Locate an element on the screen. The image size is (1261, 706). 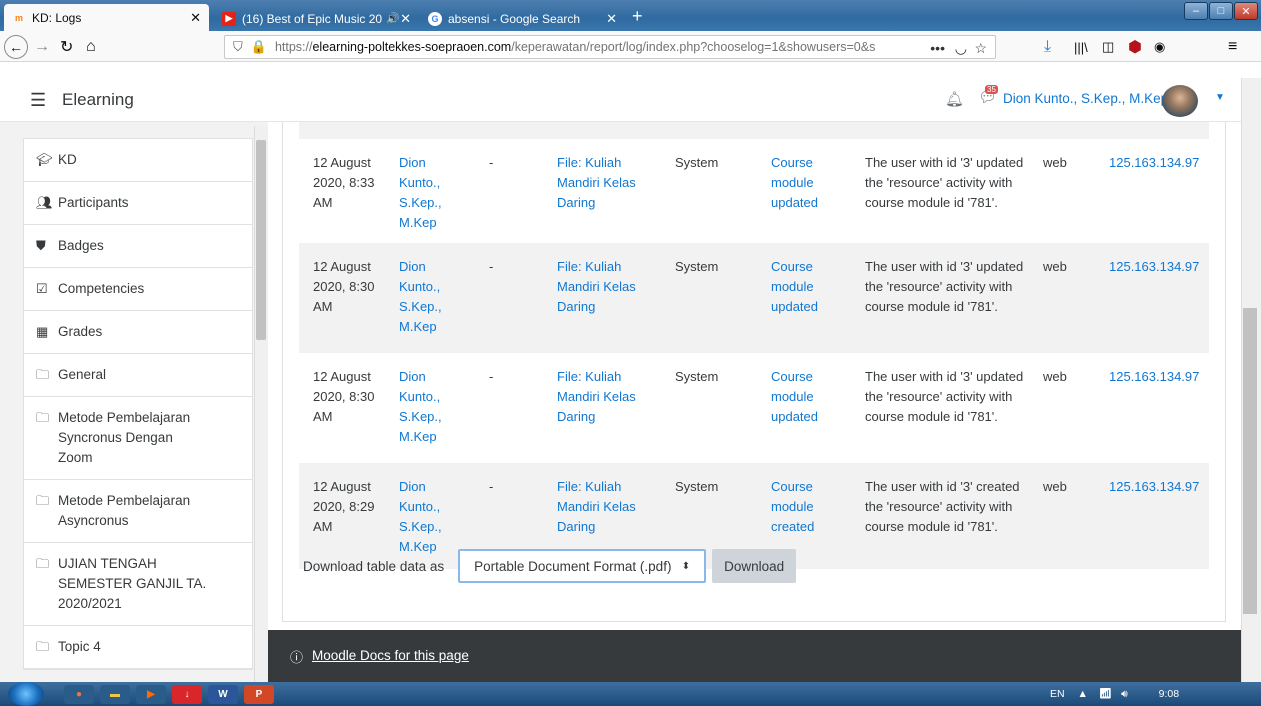
menu-icon: ≡ is located at coordinates (1232, 47).